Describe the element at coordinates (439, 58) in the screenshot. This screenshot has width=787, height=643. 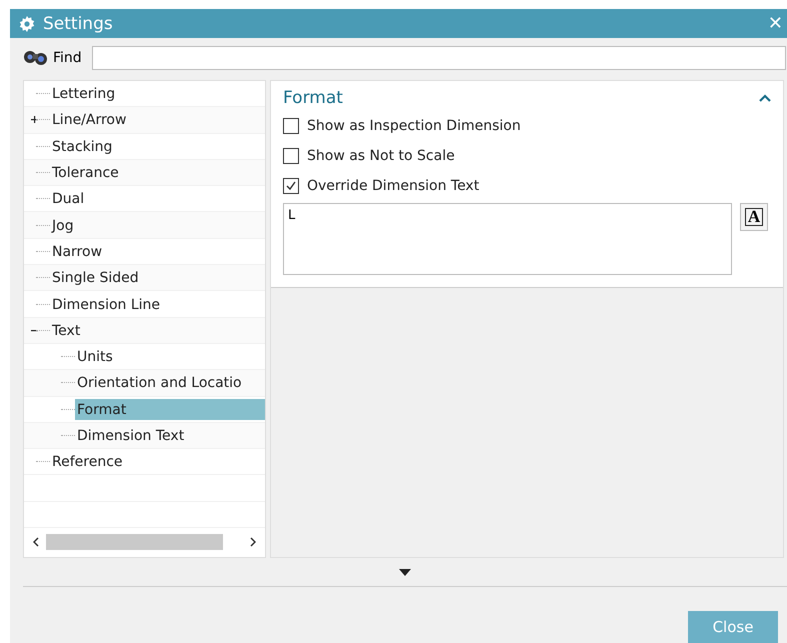
I see `find-field` at that location.